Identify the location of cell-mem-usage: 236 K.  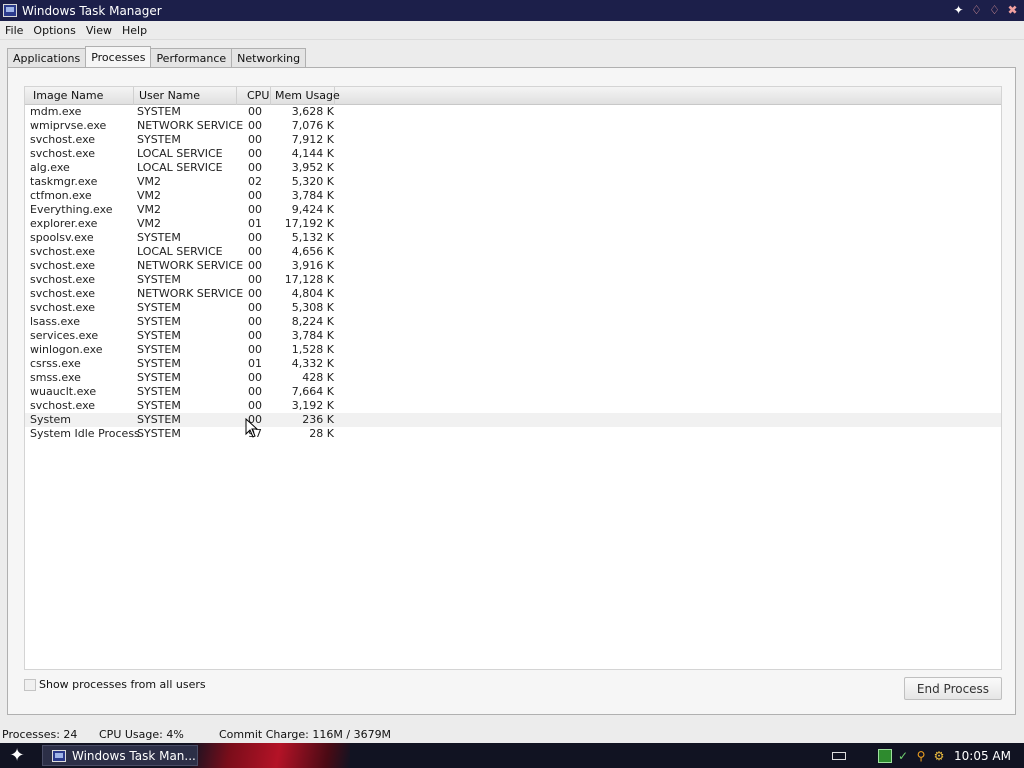
(318, 419).